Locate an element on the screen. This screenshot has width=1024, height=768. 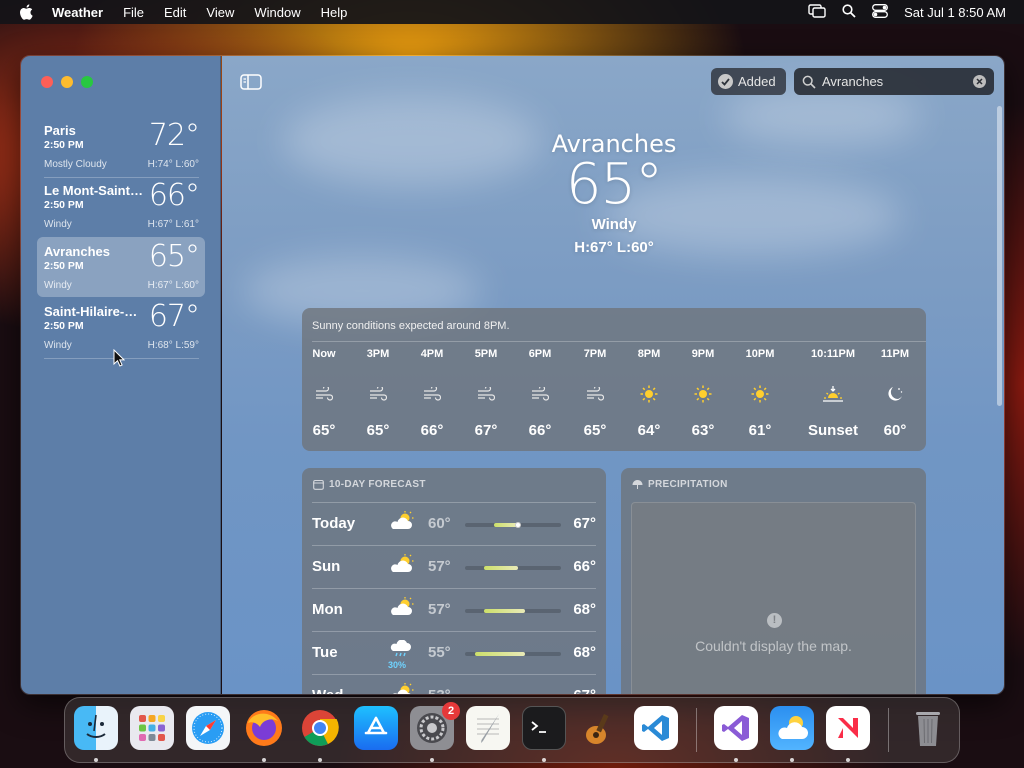
clear-search-icon is located at coordinates (979, 81).